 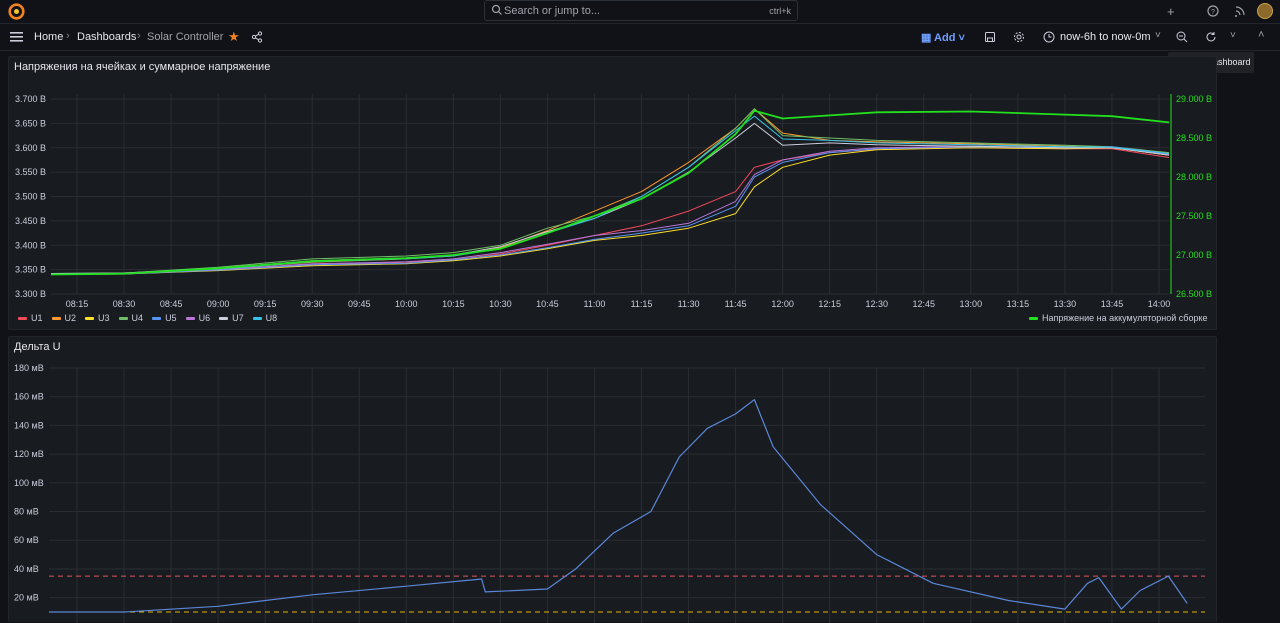 I want to click on user-avatar, so click(x=1265, y=11).